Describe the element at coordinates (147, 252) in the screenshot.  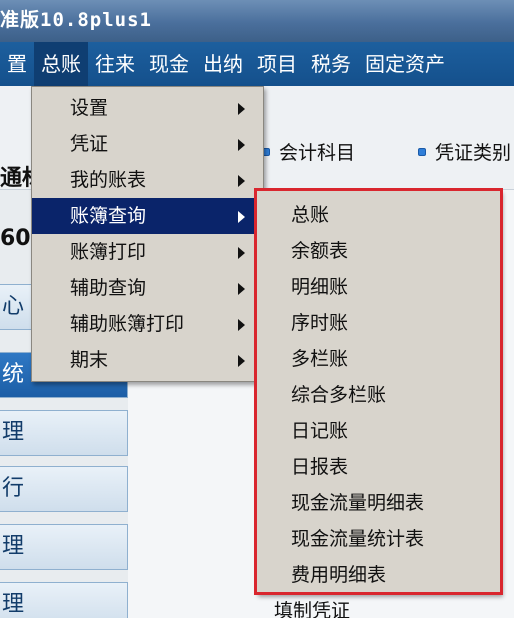
I see `menu-item-ledger-print: 账簿打印` at that location.